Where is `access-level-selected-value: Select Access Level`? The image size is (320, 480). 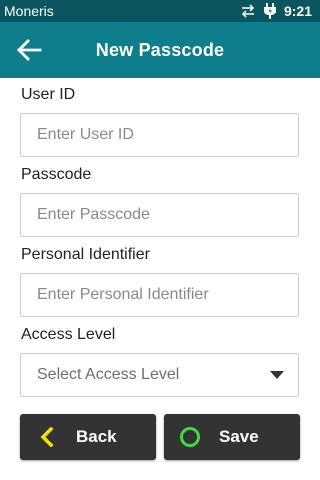
access-level-selected-value: Select Access Level is located at coordinates (108, 374).